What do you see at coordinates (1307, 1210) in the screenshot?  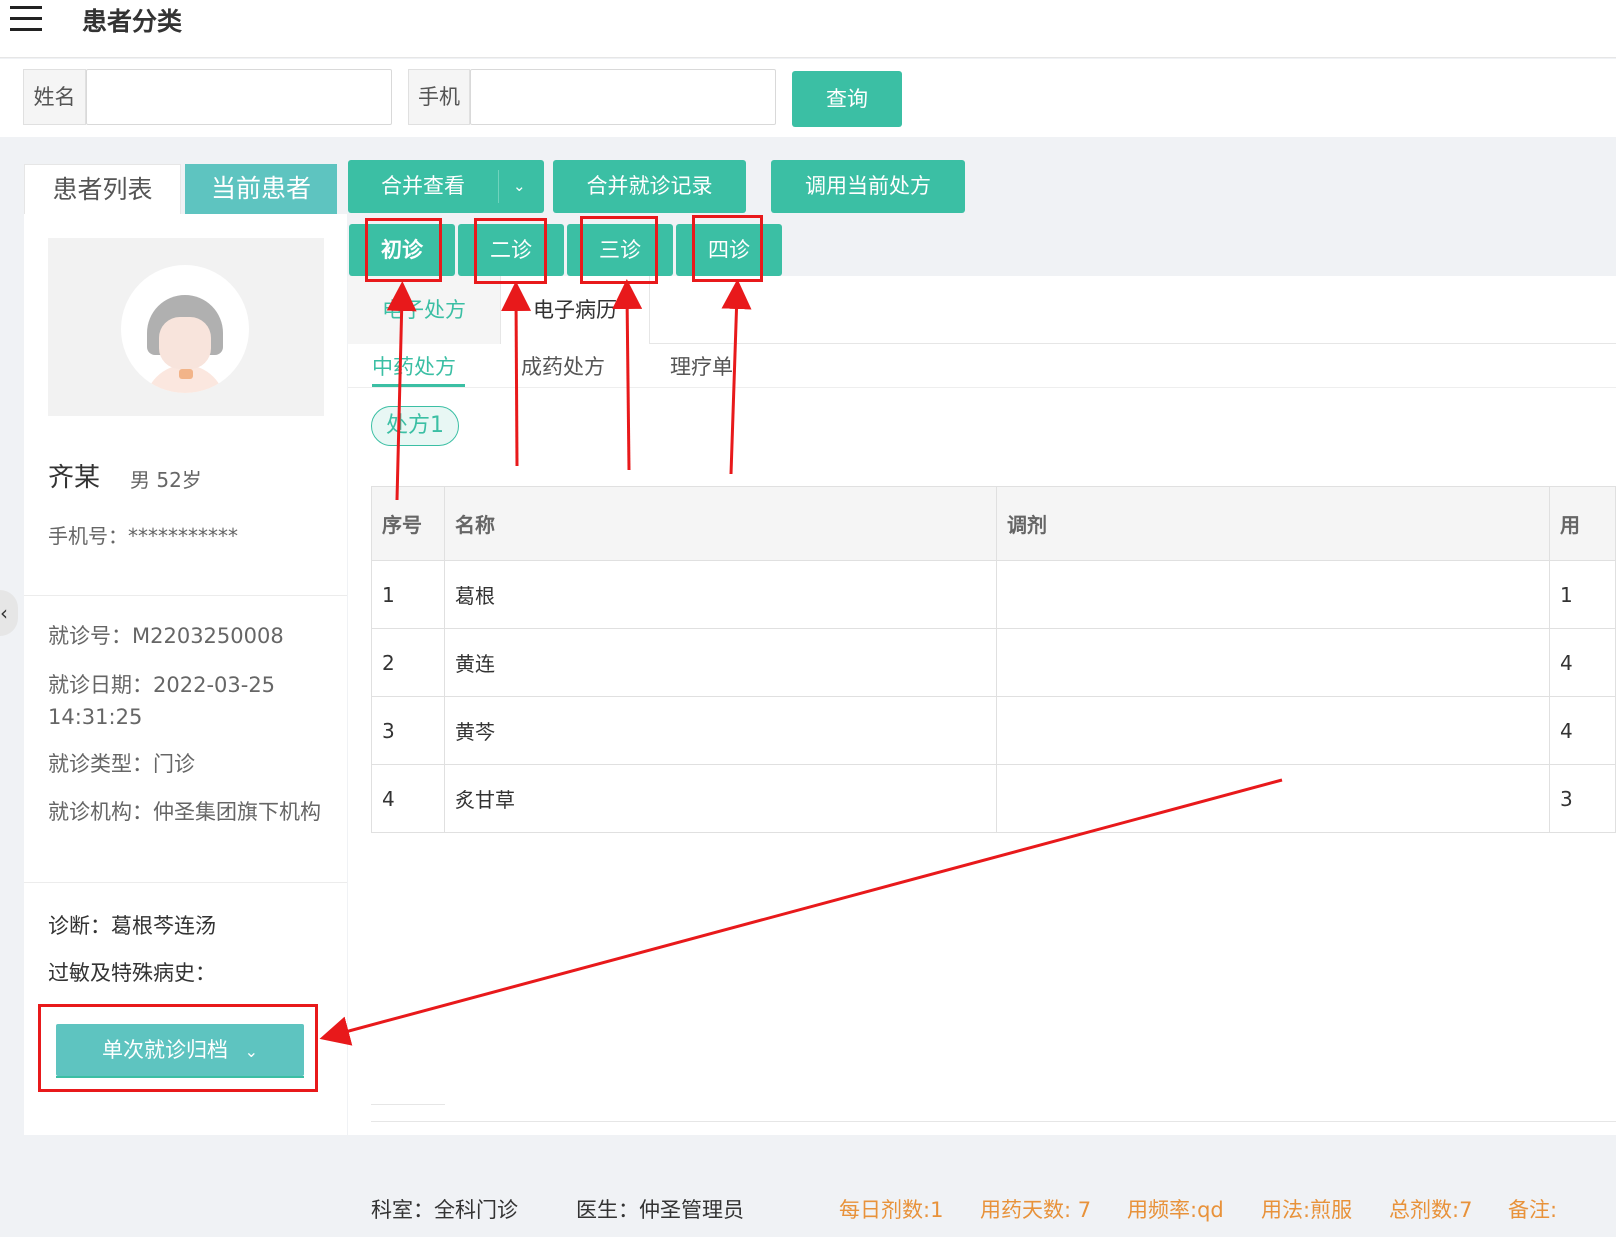 I see `footer-usage: 用法:煎服` at bounding box center [1307, 1210].